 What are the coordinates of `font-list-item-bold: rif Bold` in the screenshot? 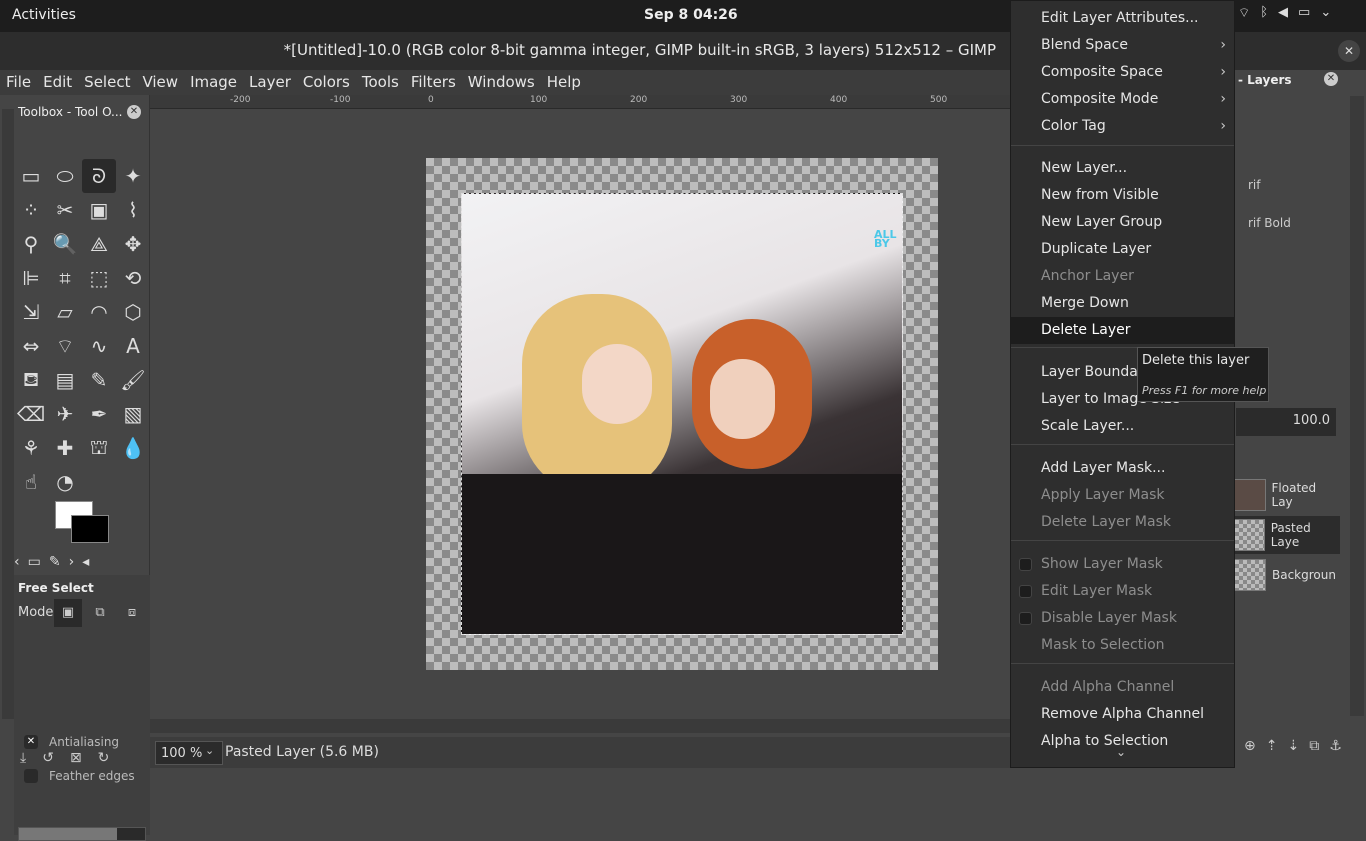 It's located at (1302, 223).